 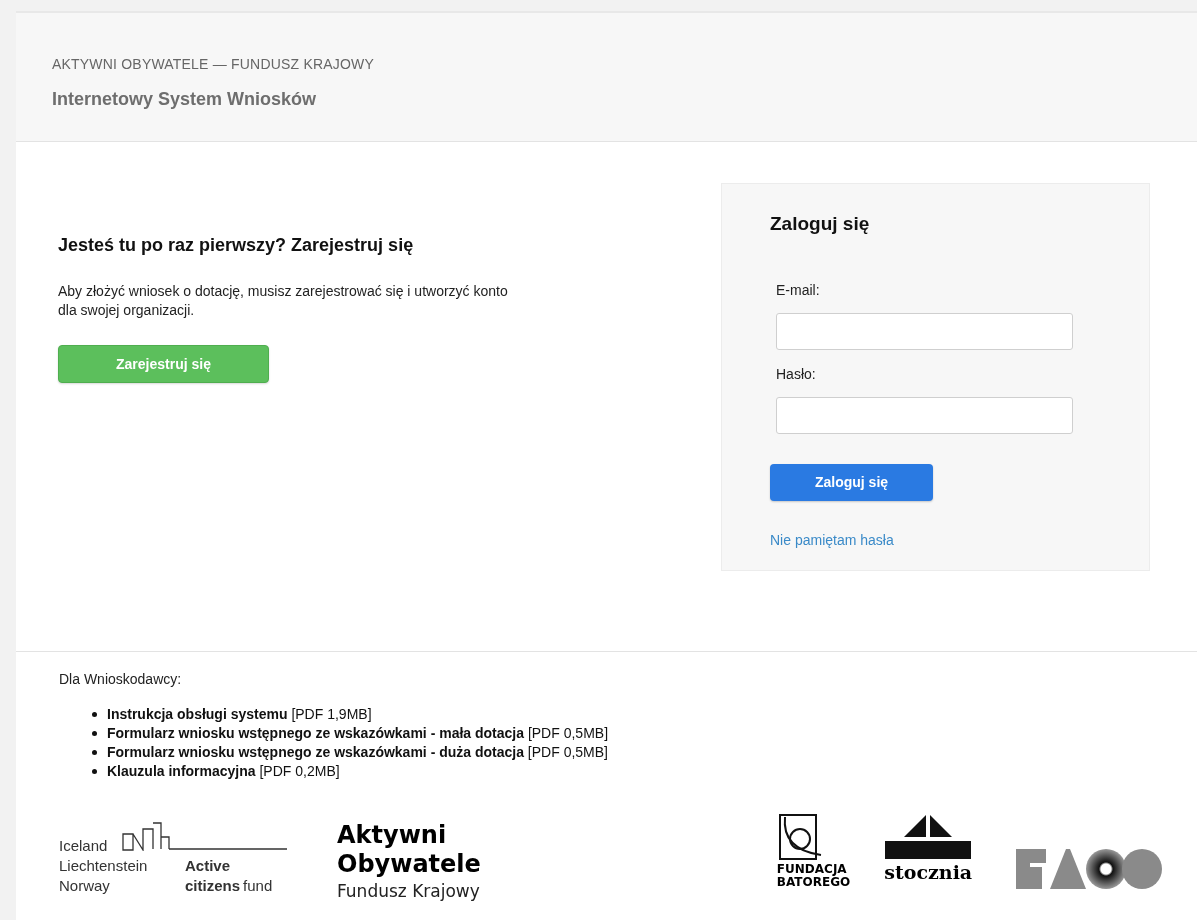 I want to click on circle-emblem-icon, so click(x=799, y=838).